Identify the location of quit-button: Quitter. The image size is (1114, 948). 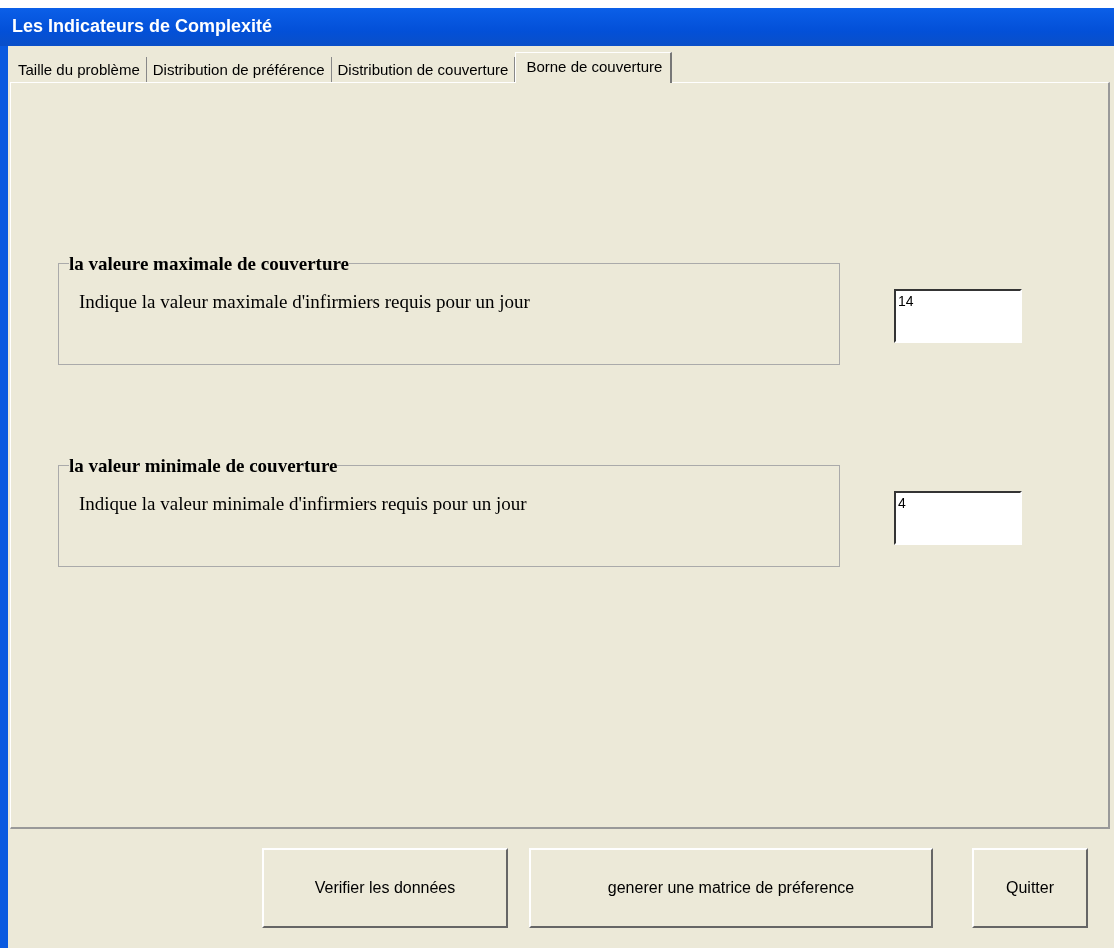
(1030, 888).